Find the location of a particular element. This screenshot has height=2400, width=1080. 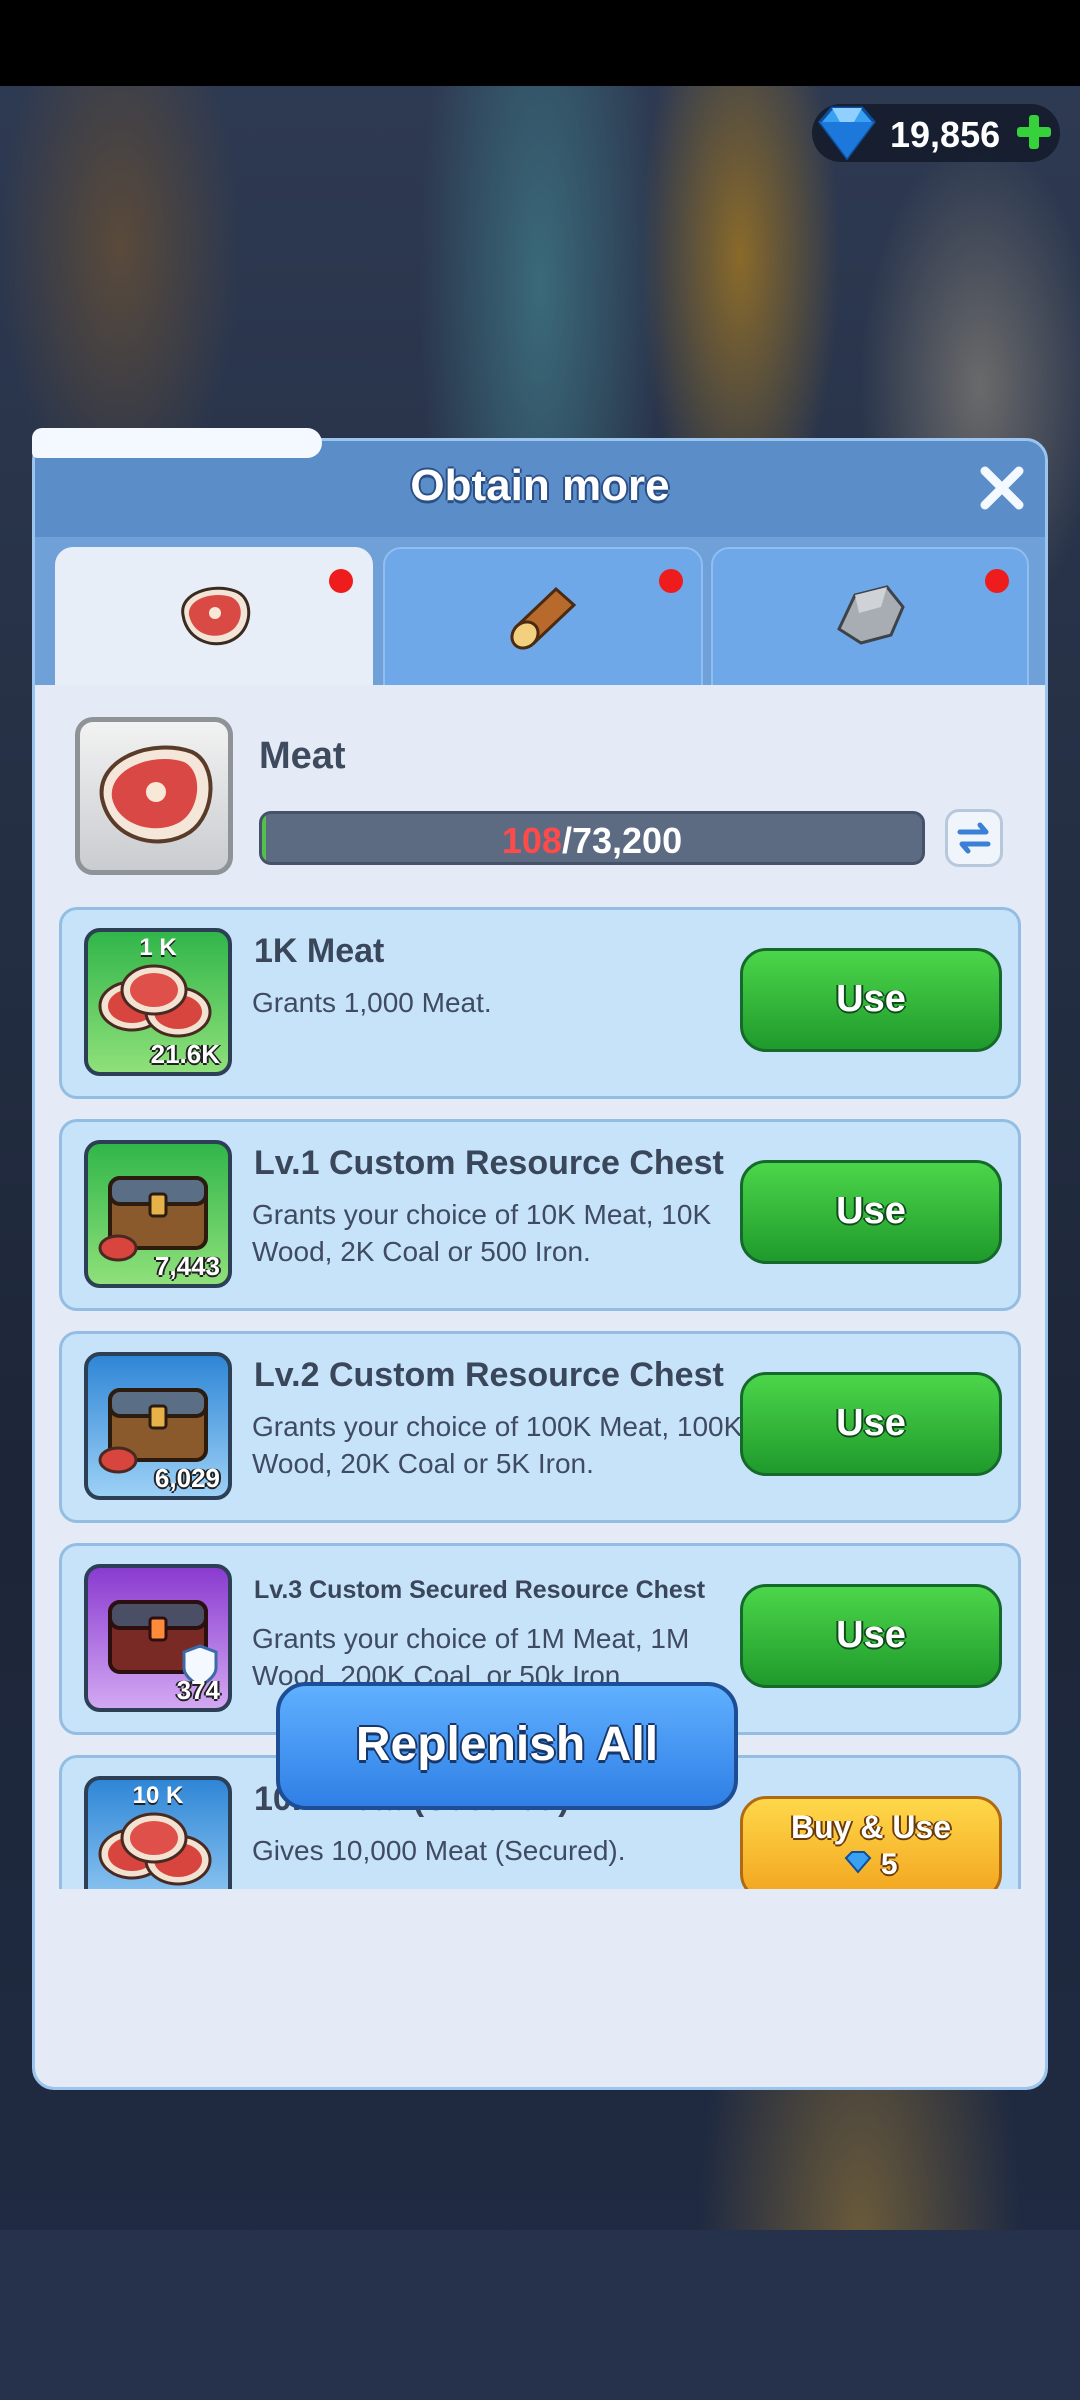

item-thumbnail: 10 K is located at coordinates (158, 1832).